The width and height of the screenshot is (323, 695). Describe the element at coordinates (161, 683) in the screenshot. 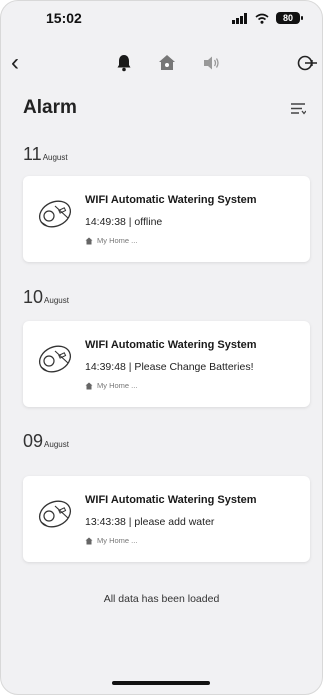

I see `home-indicator` at that location.